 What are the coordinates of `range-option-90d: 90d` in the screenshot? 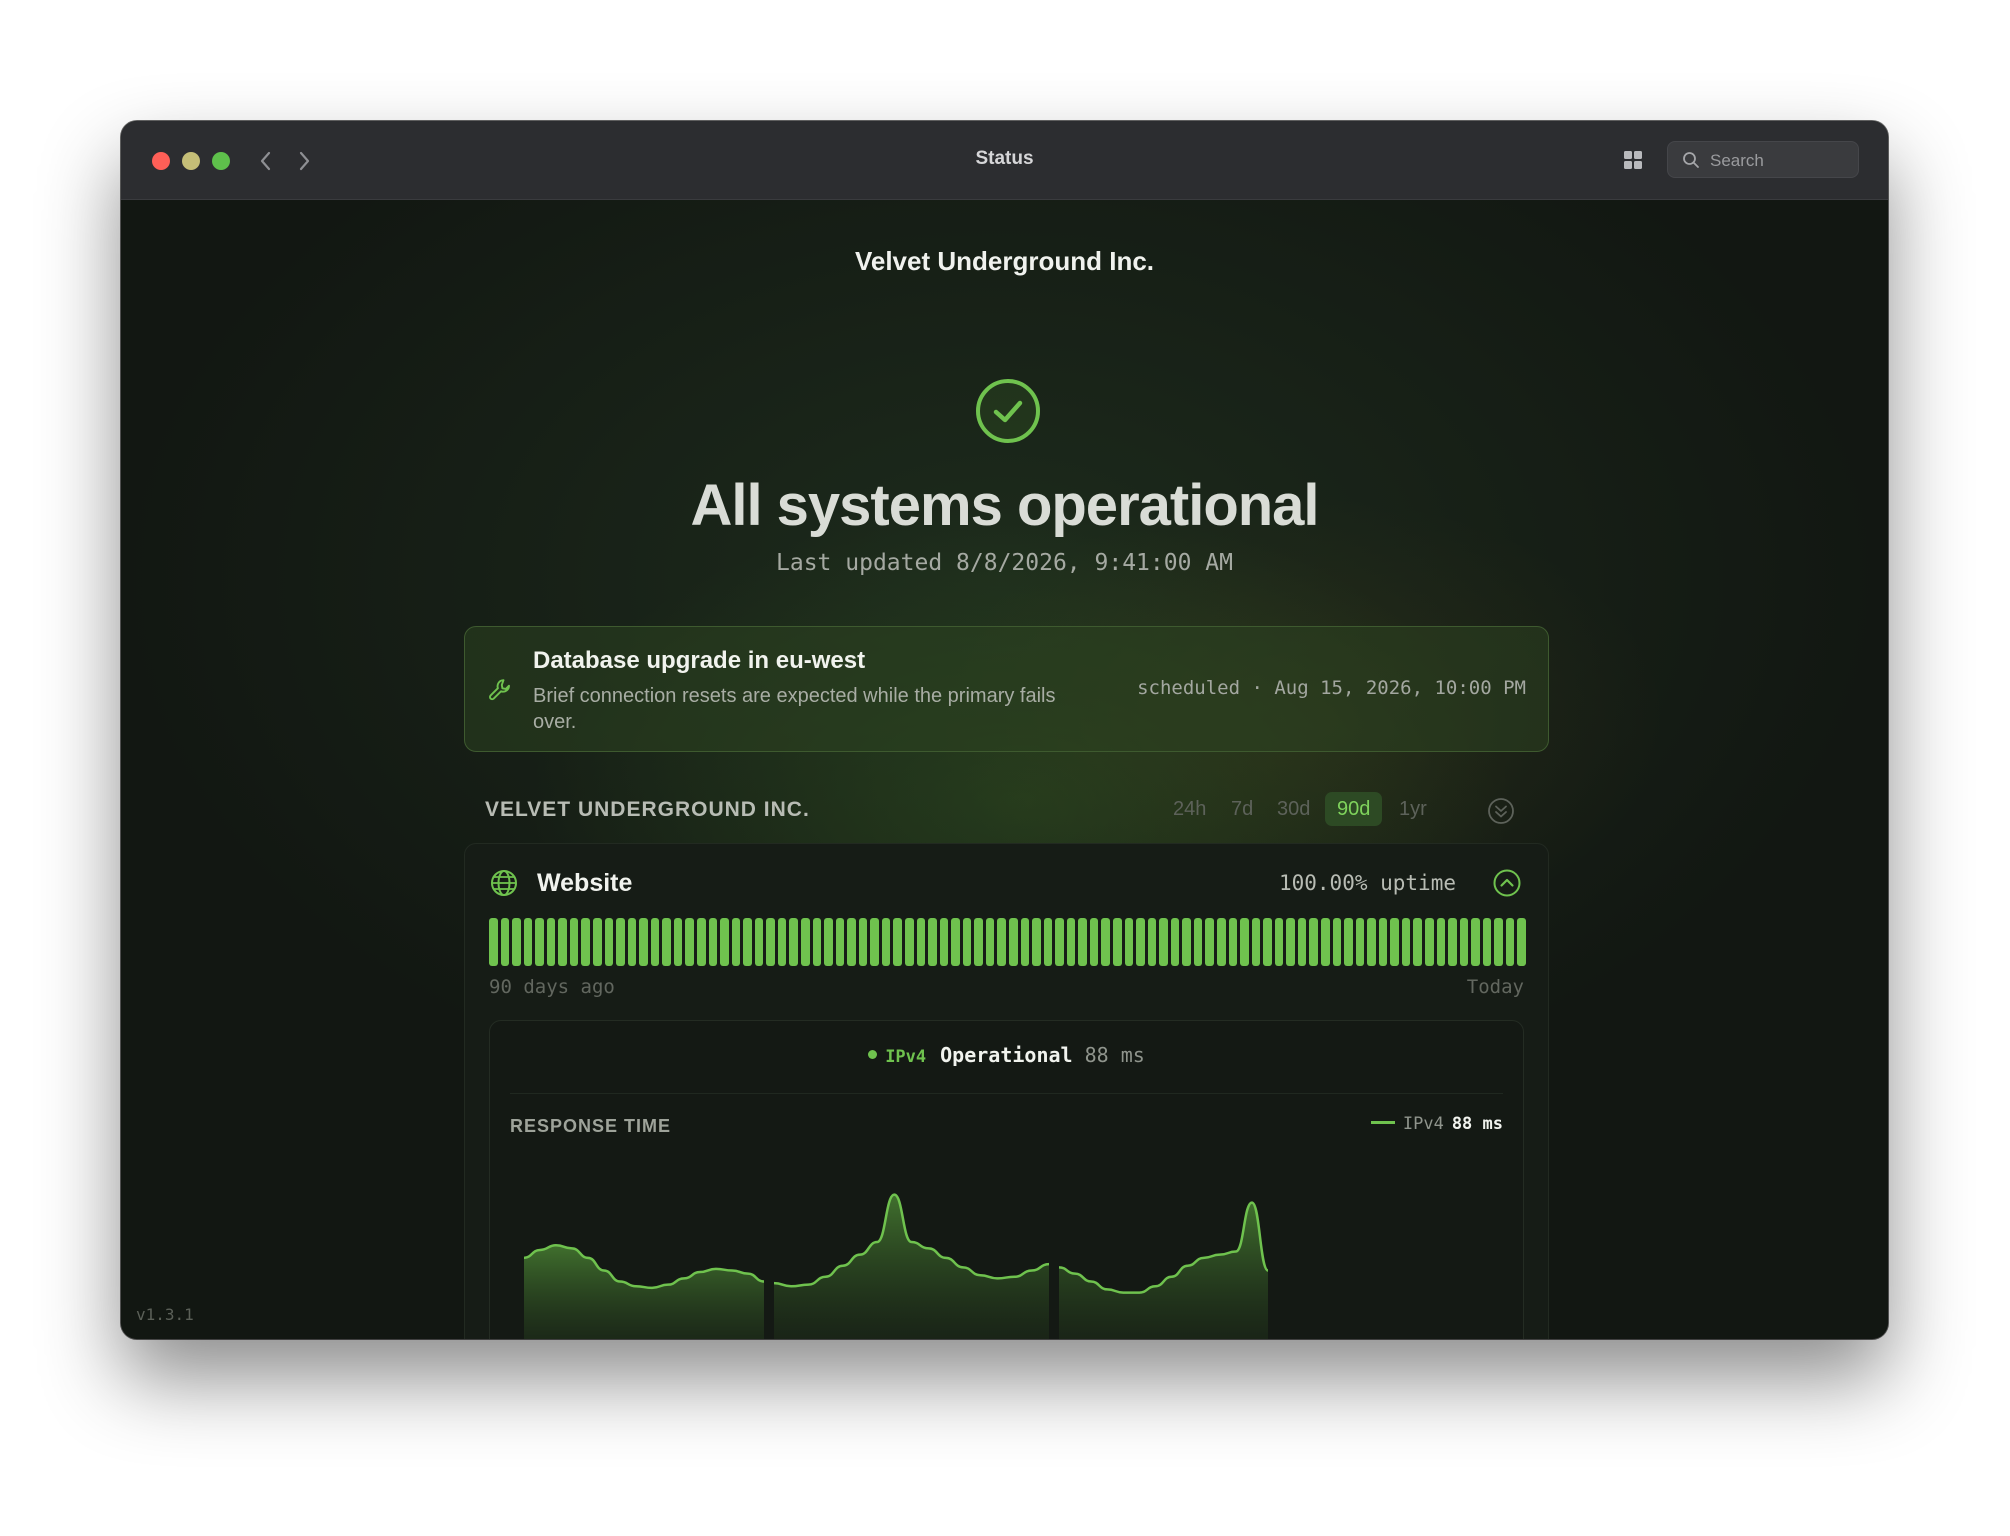 It's located at (1354, 809).